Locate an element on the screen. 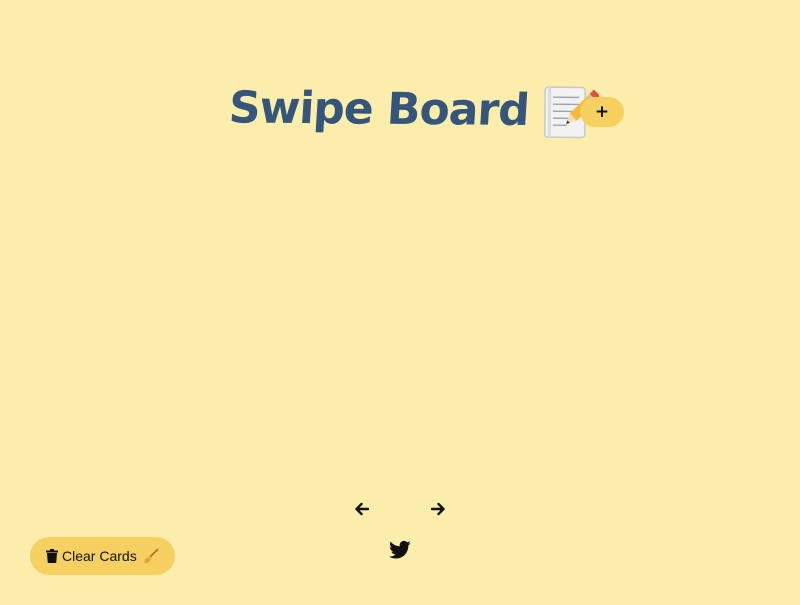  twitter-icon is located at coordinates (400, 550).